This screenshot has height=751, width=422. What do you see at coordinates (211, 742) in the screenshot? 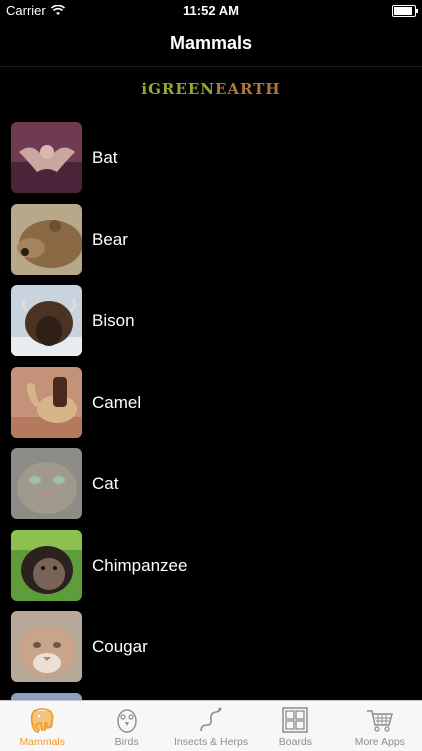
I see `tab-label: Insects & Herps` at bounding box center [211, 742].